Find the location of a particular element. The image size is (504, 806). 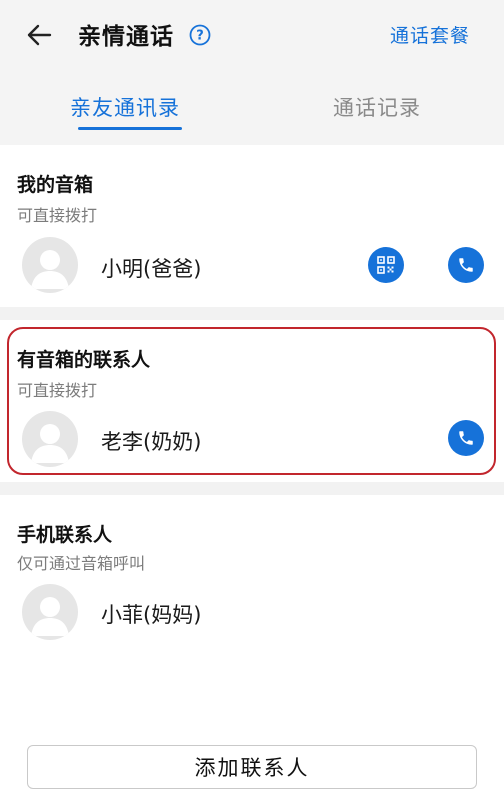

call-plan-link: 通话套餐 is located at coordinates (430, 34).